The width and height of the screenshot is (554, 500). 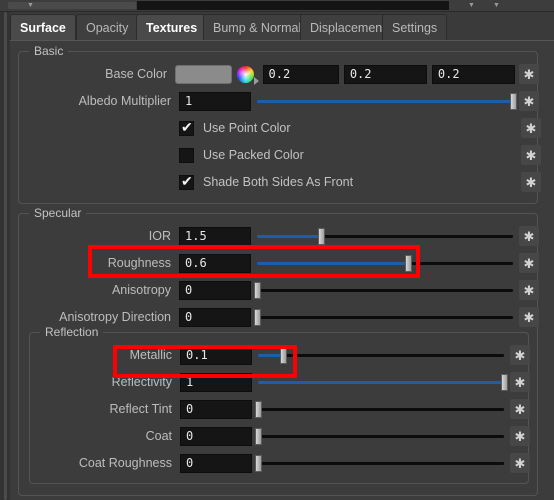 I want to click on row-coat: Coat 0 ✱, so click(x=280, y=436).